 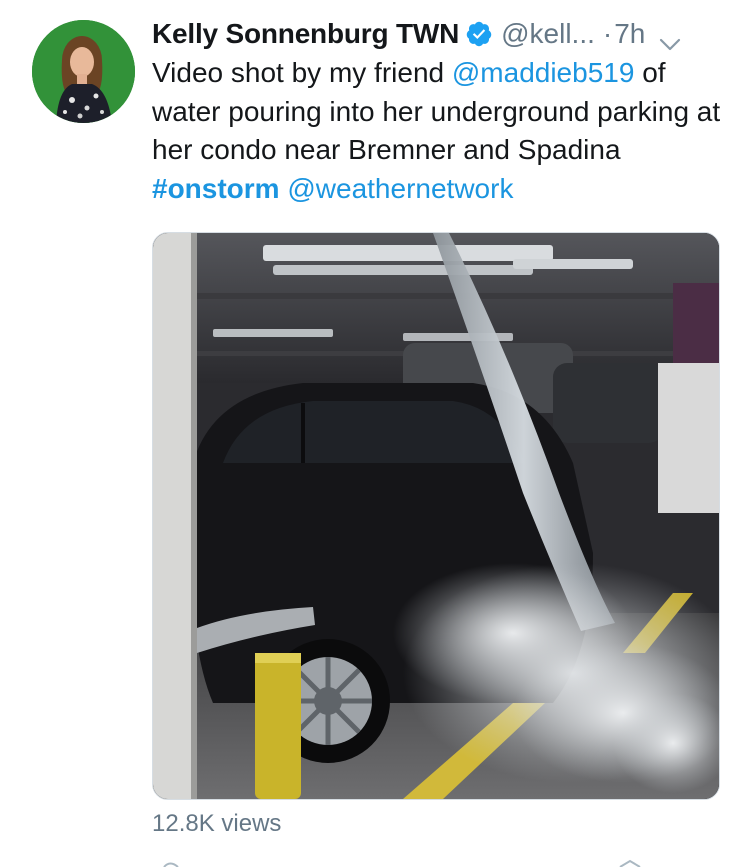 I want to click on avatar, so click(x=83, y=71).